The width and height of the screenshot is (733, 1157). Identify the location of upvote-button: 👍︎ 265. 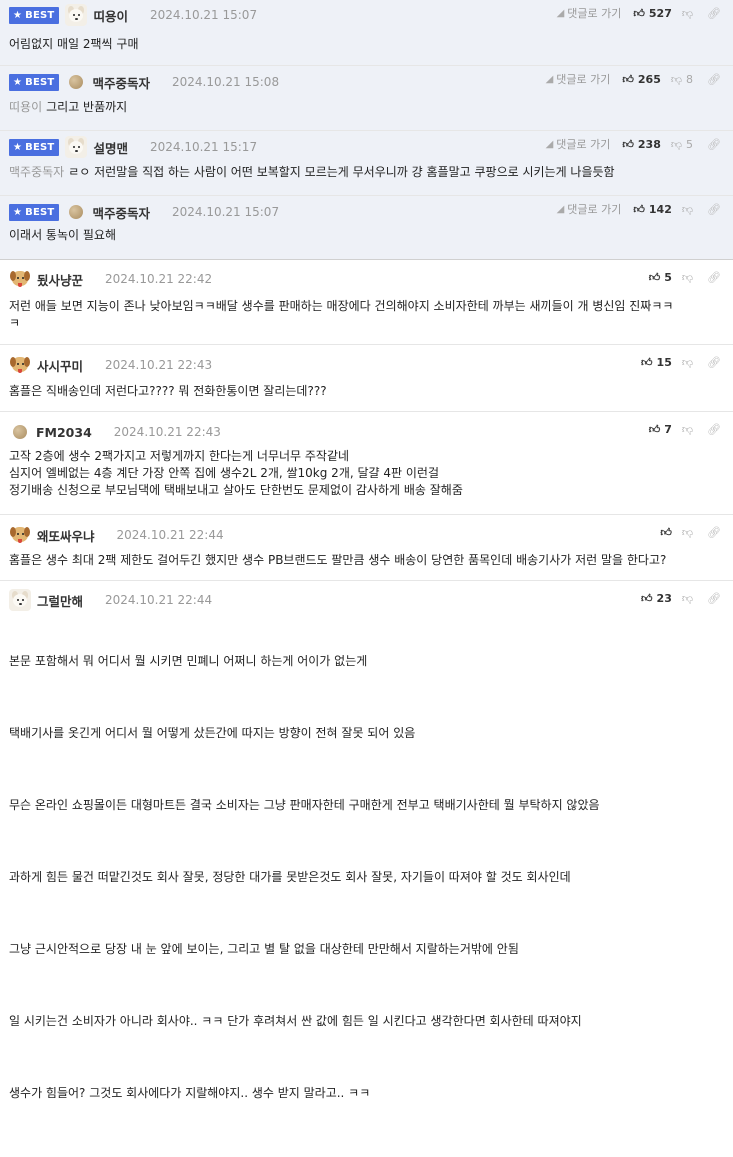
(641, 79).